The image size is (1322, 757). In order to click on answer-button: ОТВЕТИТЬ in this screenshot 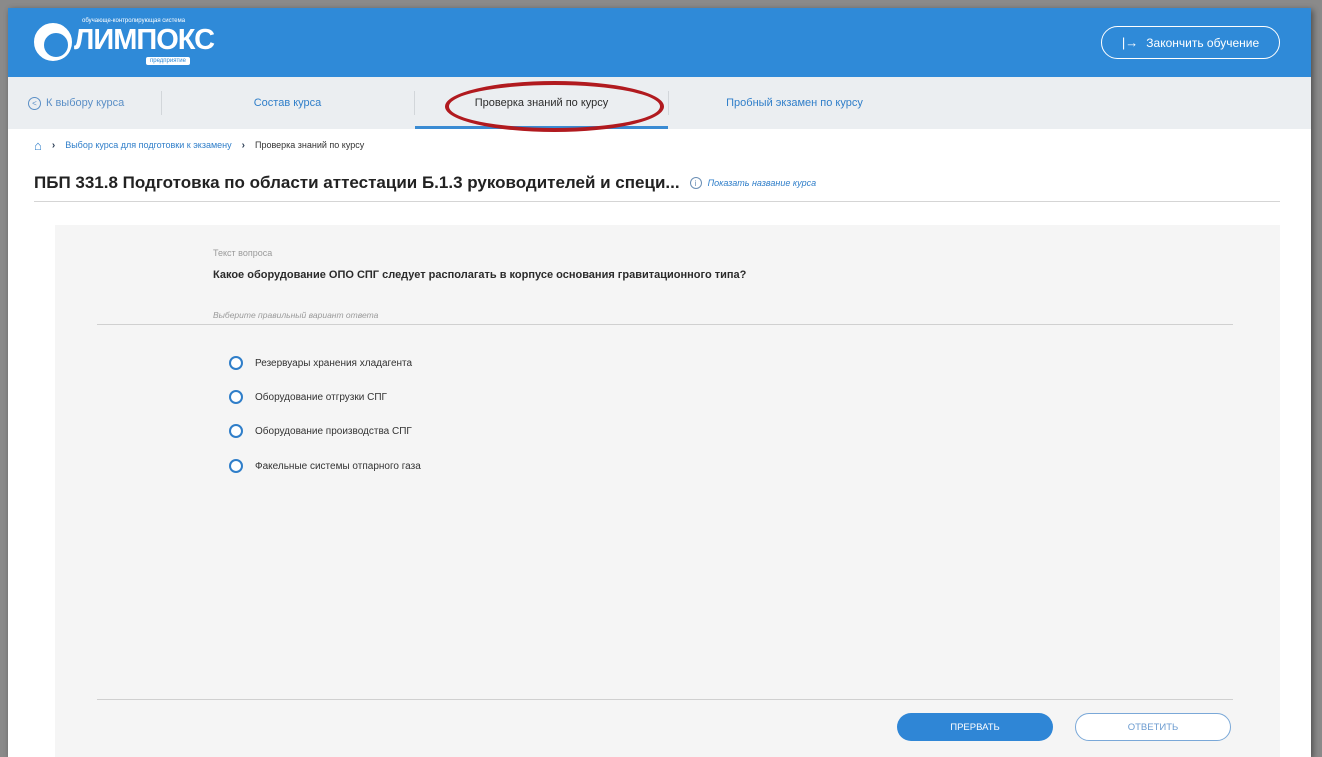, I will do `click(1153, 727)`.